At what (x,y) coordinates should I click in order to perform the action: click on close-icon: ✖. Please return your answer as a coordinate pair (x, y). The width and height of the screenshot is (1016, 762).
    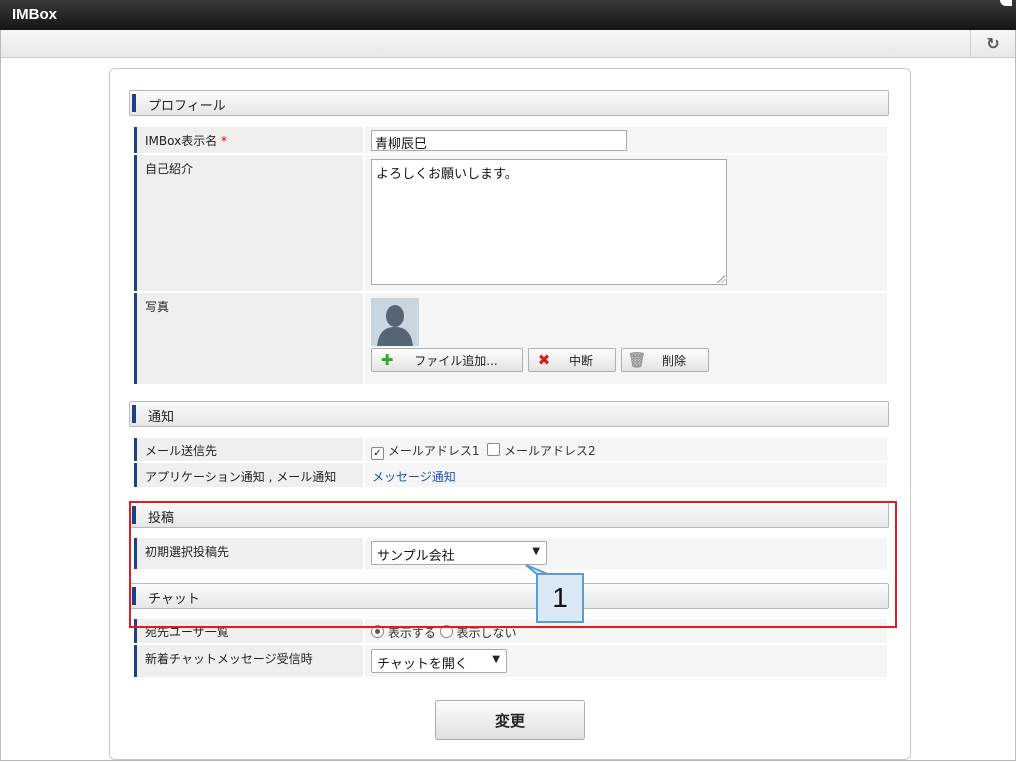
    Looking at the image, I should click on (544, 360).